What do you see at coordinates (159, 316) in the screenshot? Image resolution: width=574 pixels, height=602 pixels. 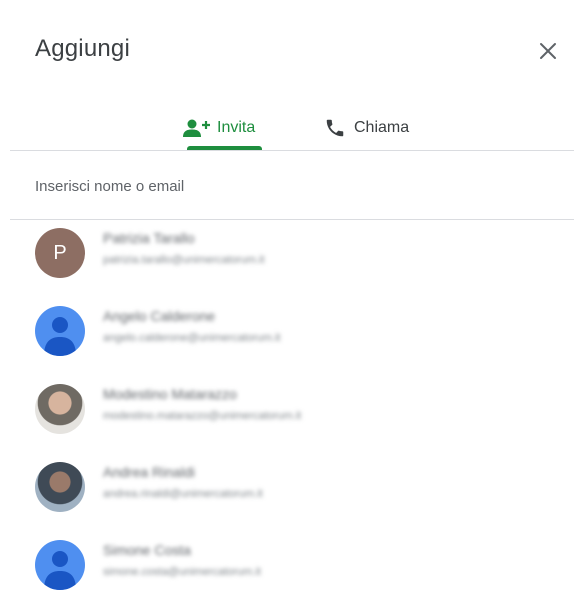 I see `contact-name: Angelo Calderone` at bounding box center [159, 316].